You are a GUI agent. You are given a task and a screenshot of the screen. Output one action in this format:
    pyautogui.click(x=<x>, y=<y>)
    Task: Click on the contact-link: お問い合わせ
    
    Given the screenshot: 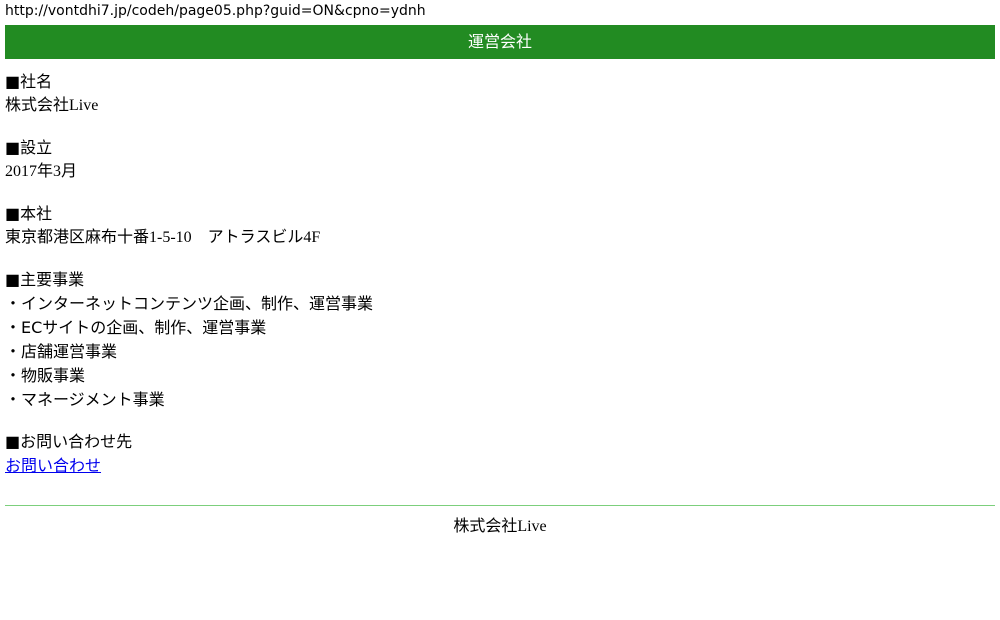 What is the action you would take?
    pyautogui.click(x=53, y=465)
    